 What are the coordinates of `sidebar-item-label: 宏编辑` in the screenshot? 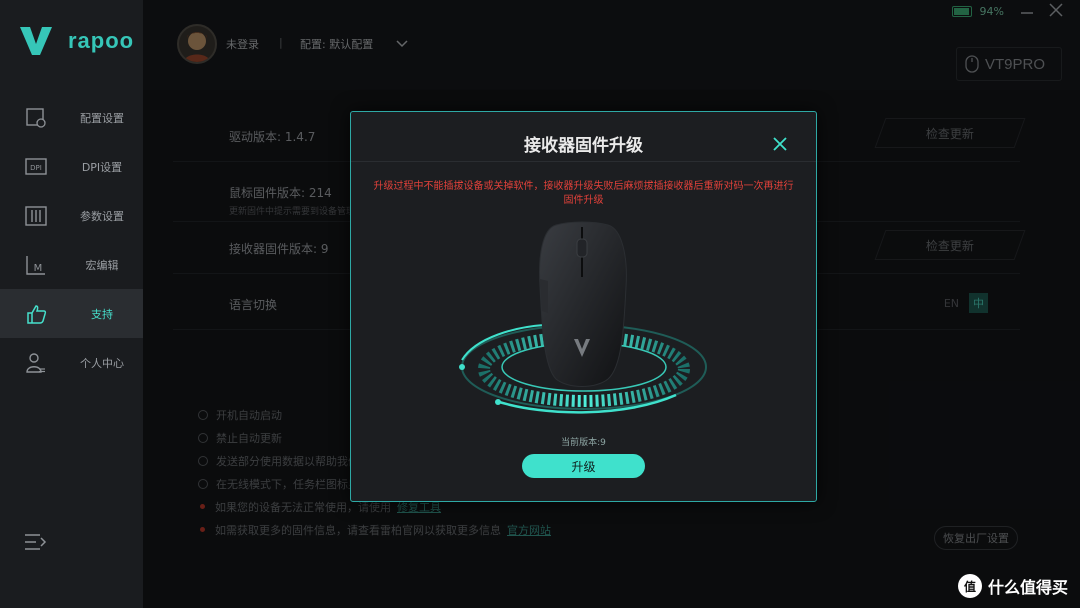 It's located at (102, 265).